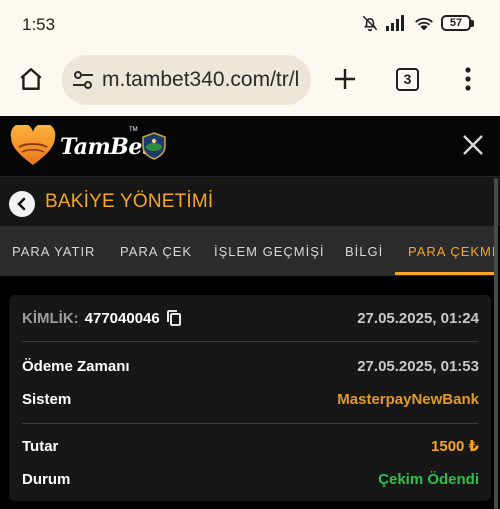 The image size is (500, 509). What do you see at coordinates (428, 479) in the screenshot?
I see `status-badge: Çekim Ödendi` at bounding box center [428, 479].